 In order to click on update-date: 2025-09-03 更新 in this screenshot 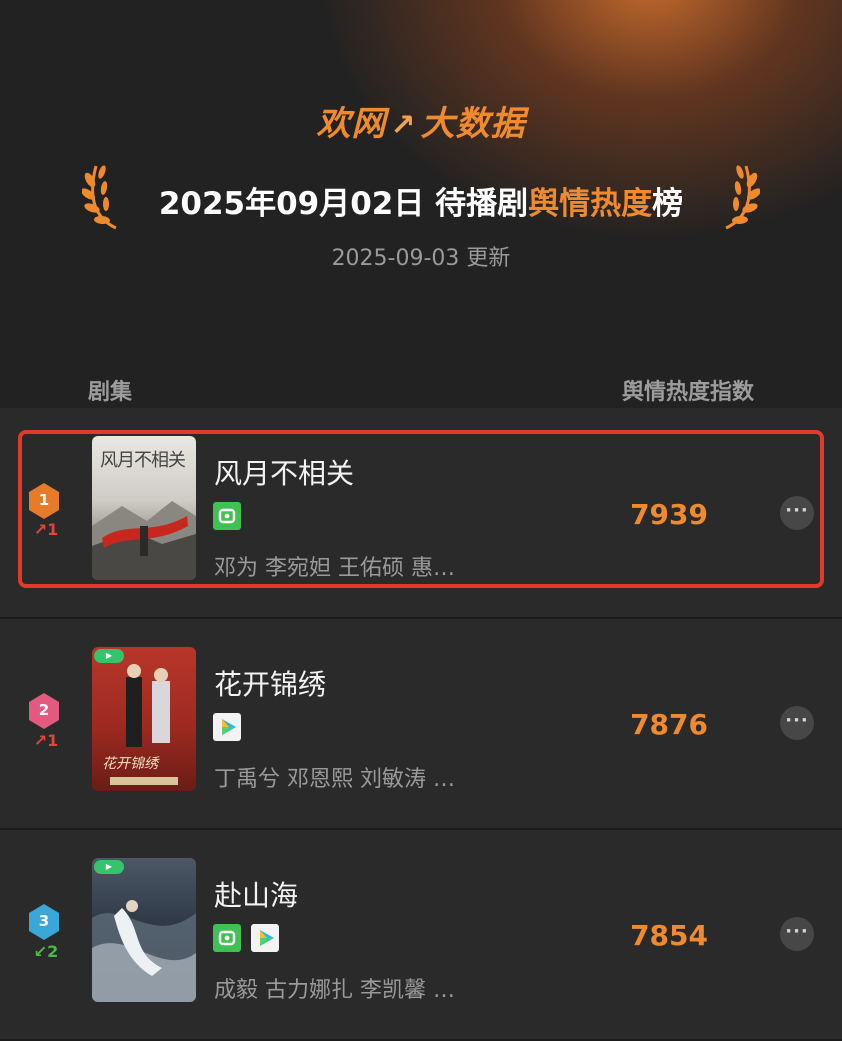, I will do `click(421, 258)`.